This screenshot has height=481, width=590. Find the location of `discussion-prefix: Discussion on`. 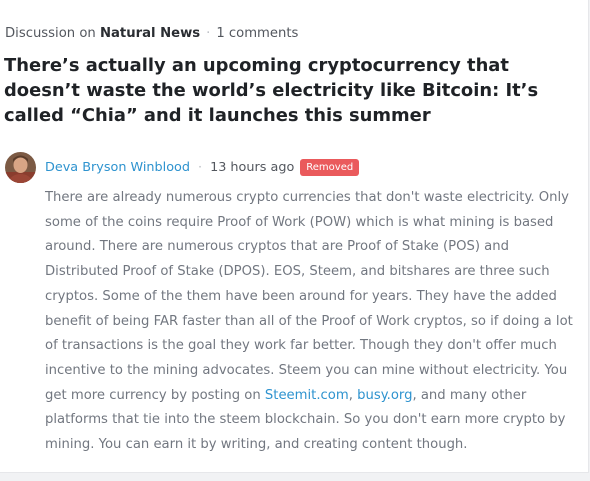

discussion-prefix: Discussion on is located at coordinates (50, 33).